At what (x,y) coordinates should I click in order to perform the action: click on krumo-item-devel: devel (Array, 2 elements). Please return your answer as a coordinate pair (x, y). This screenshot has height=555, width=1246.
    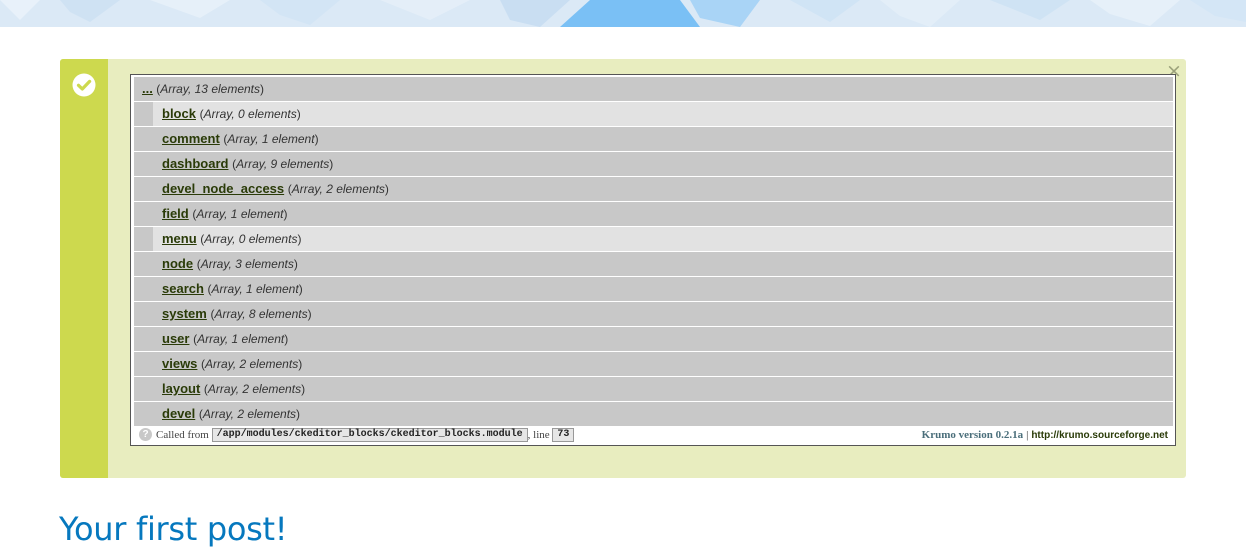
    Looking at the image, I should click on (653, 414).